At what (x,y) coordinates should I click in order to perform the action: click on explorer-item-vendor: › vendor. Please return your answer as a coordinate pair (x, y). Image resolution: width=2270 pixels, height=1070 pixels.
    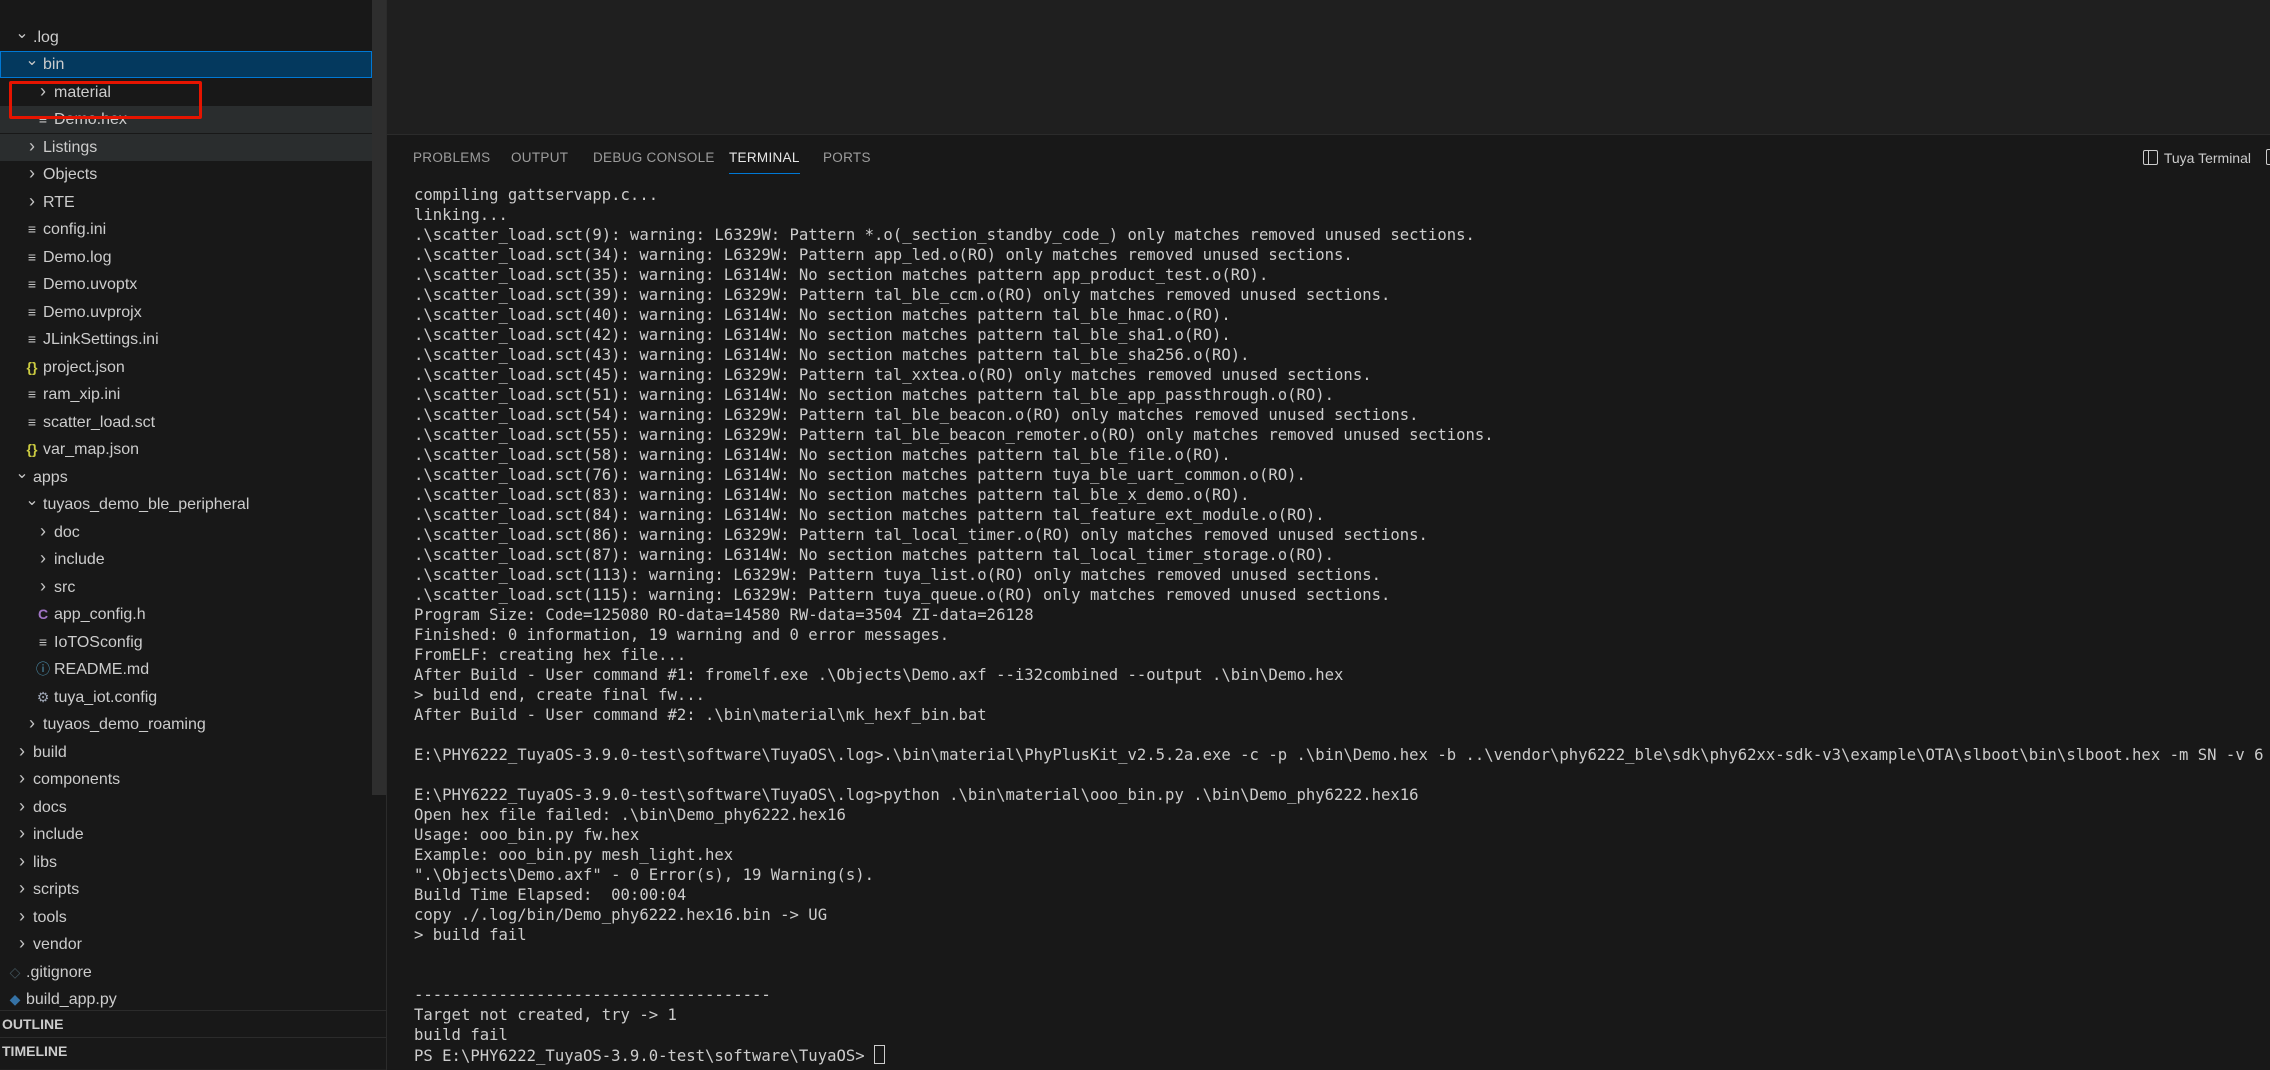
    Looking at the image, I should click on (186, 944).